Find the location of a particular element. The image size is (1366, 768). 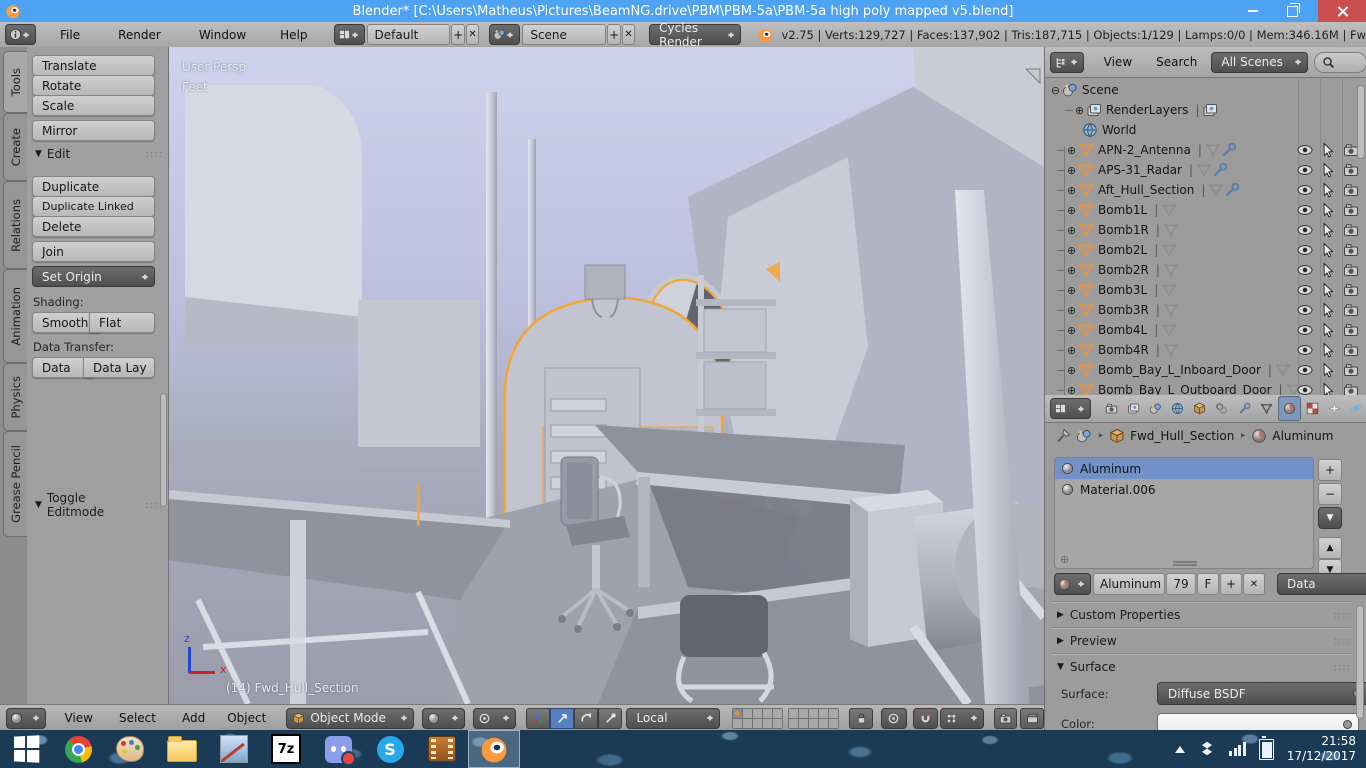

menu-select: Select is located at coordinates (137, 718).